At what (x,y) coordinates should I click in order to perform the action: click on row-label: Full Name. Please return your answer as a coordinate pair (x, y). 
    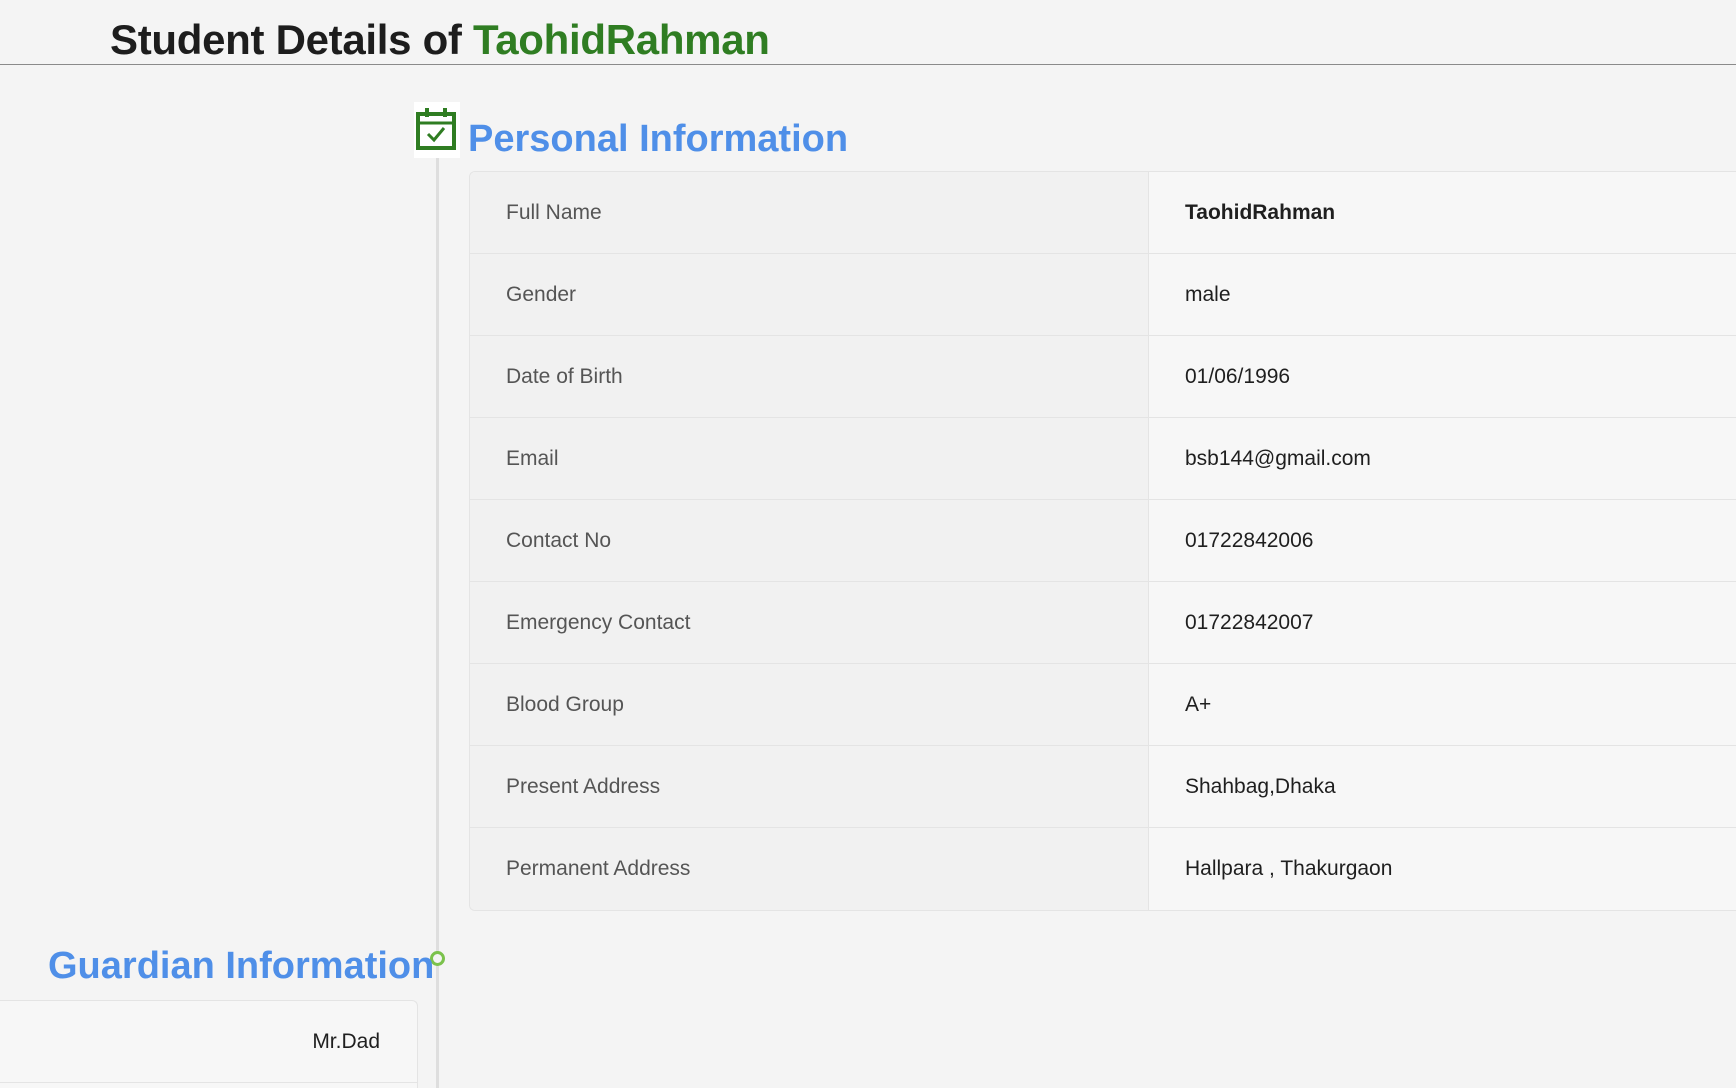
    Looking at the image, I should click on (809, 212).